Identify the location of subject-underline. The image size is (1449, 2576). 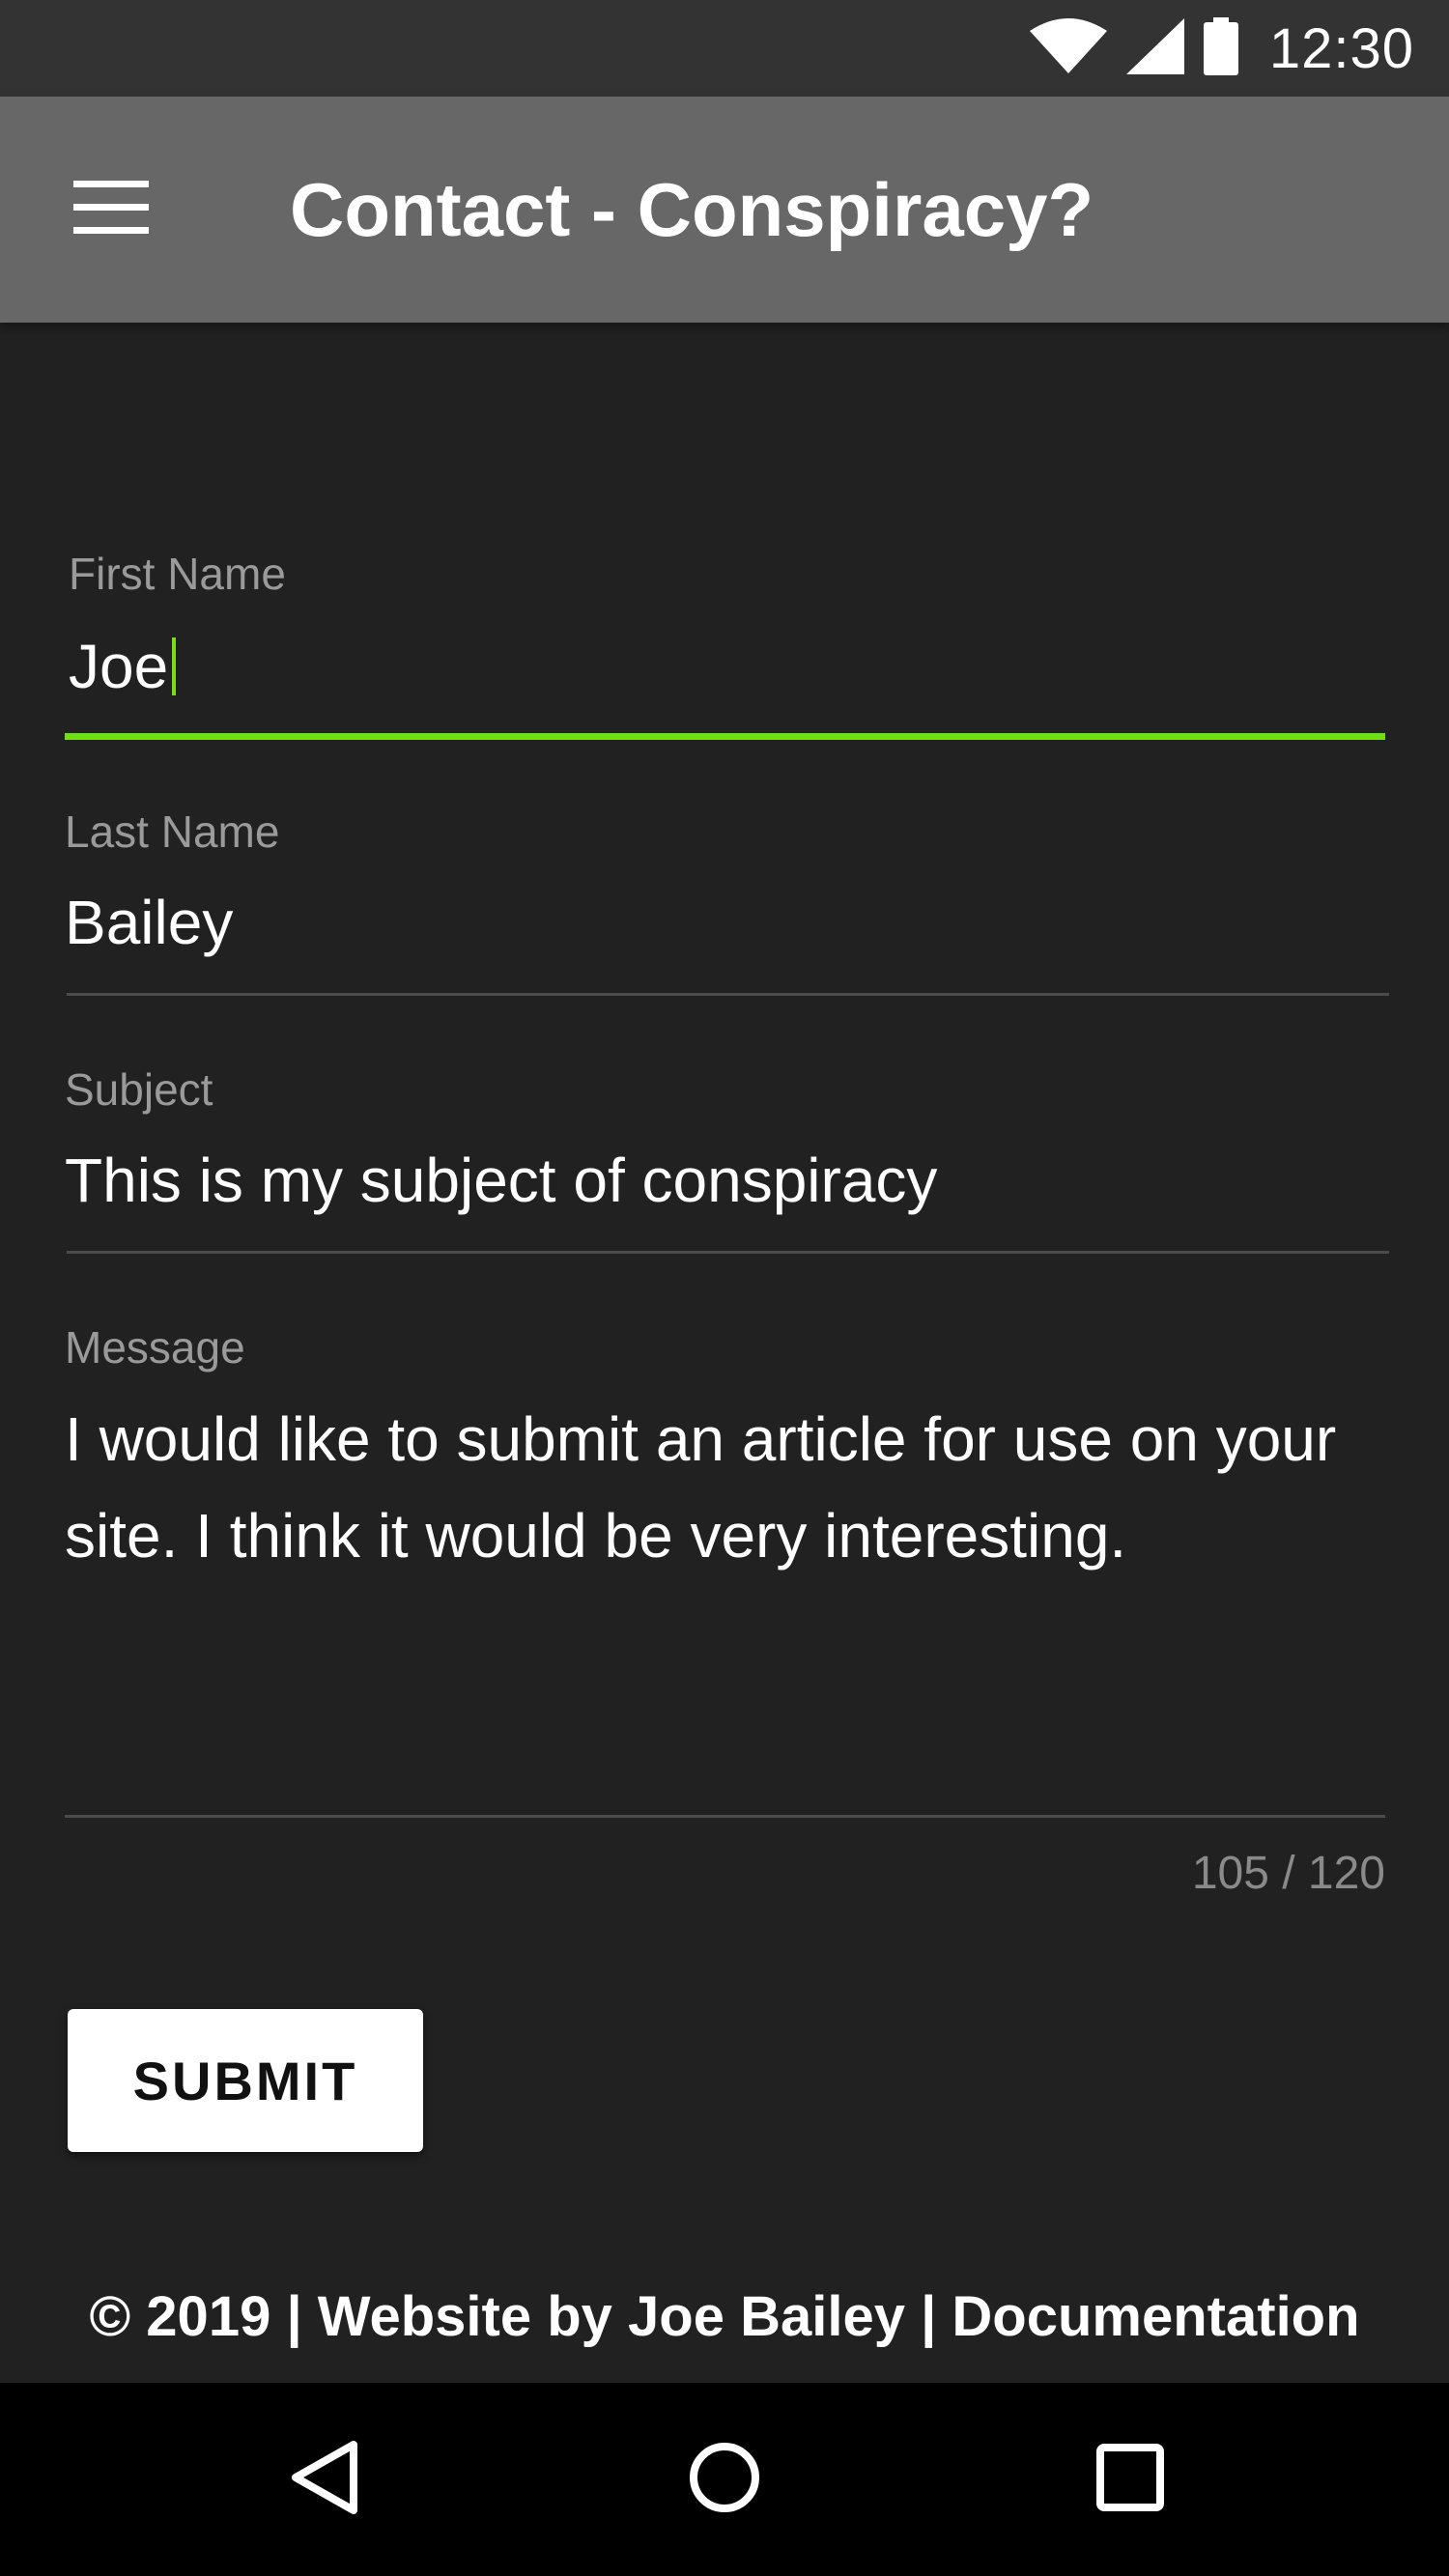
(728, 1252).